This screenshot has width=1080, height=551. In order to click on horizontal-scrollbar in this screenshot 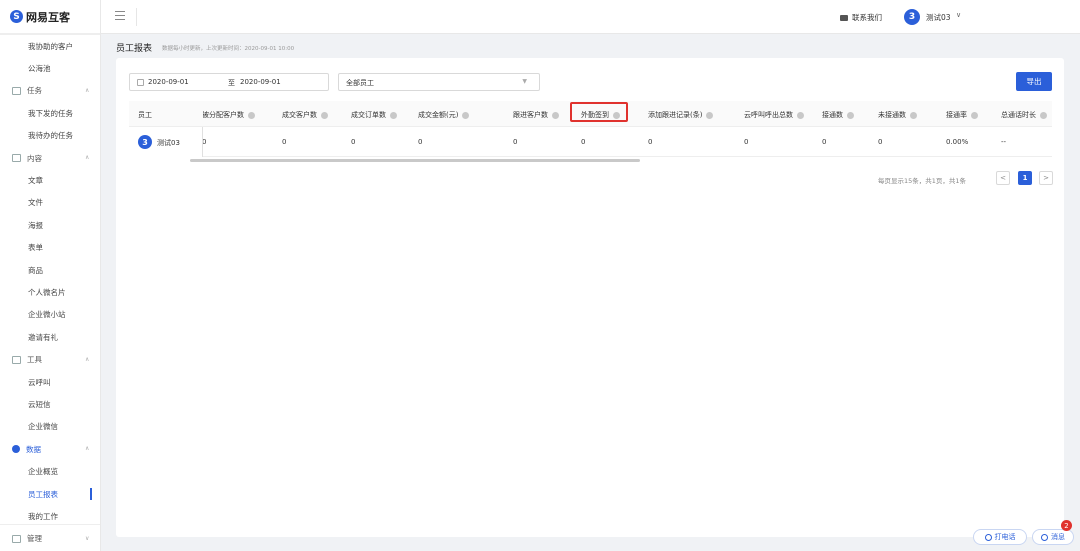, I will do `click(415, 160)`.